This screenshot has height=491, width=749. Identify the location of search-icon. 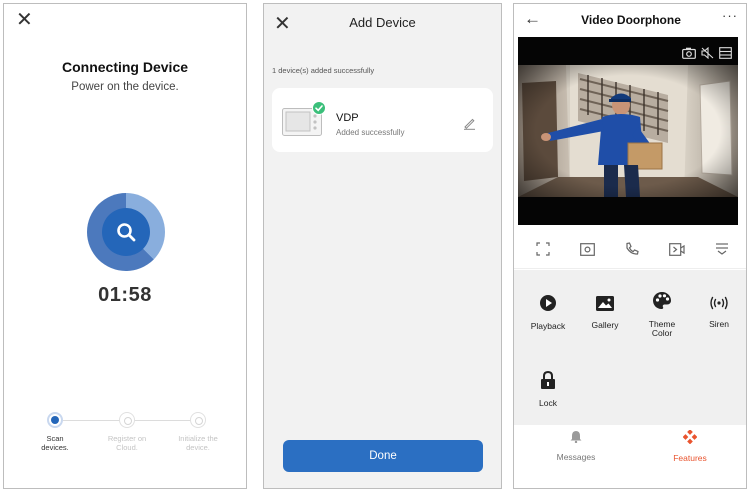
(126, 232).